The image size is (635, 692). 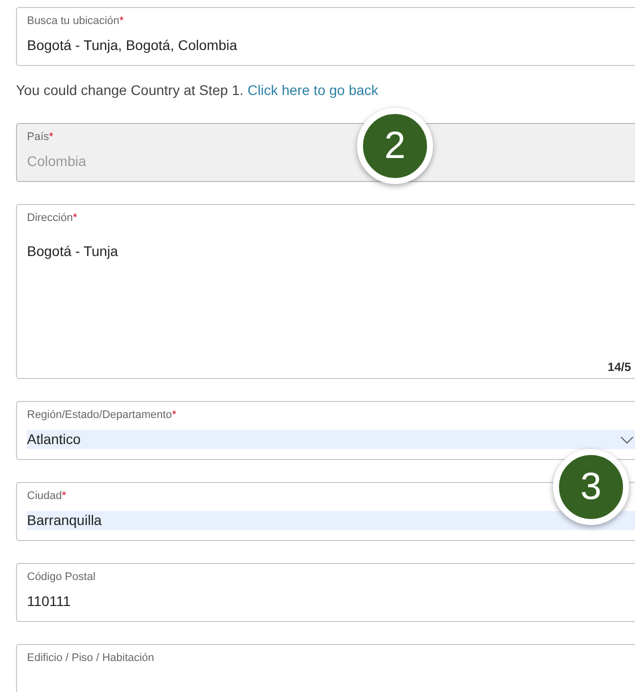 What do you see at coordinates (61, 577) in the screenshot?
I see `field-label: Código Postal` at bounding box center [61, 577].